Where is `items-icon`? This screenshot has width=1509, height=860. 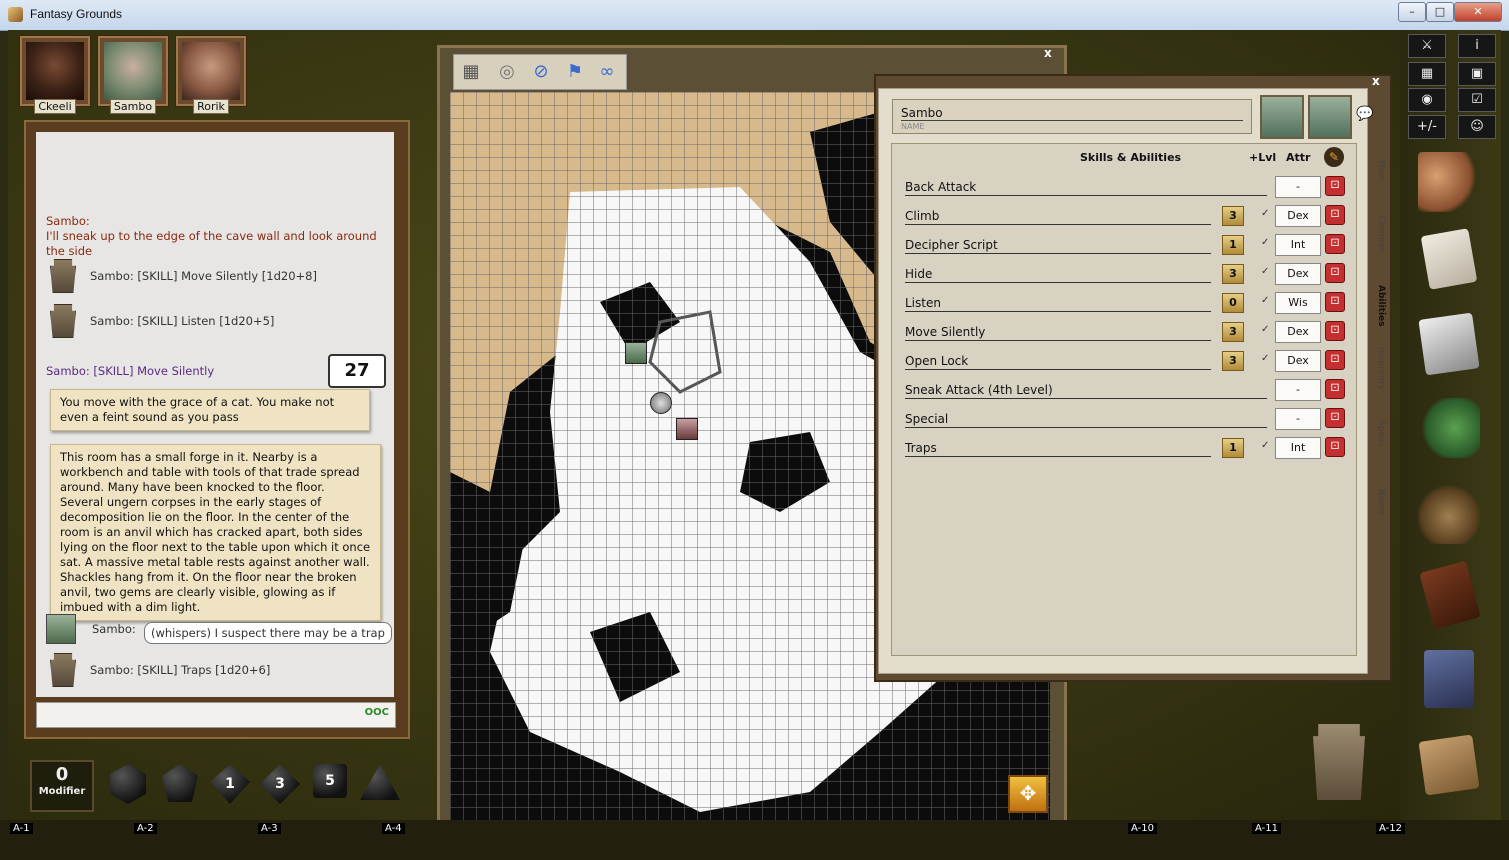 items-icon is located at coordinates (1449, 514).